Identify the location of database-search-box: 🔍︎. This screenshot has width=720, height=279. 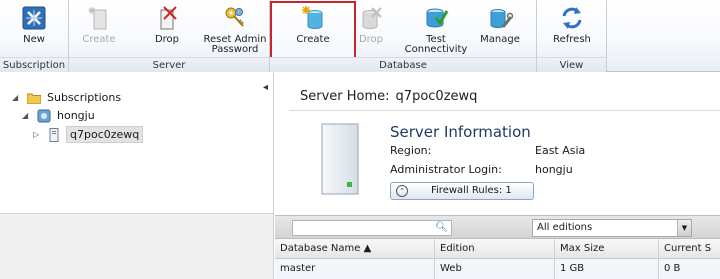
(372, 228).